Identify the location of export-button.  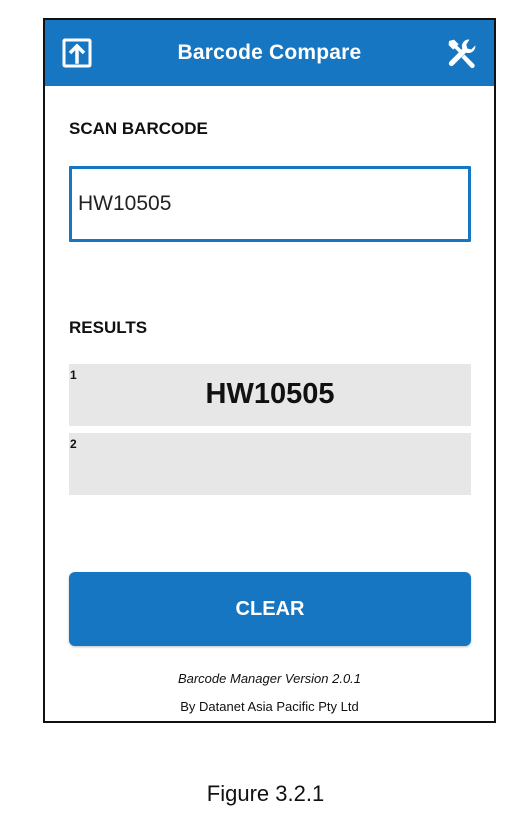
(77, 53).